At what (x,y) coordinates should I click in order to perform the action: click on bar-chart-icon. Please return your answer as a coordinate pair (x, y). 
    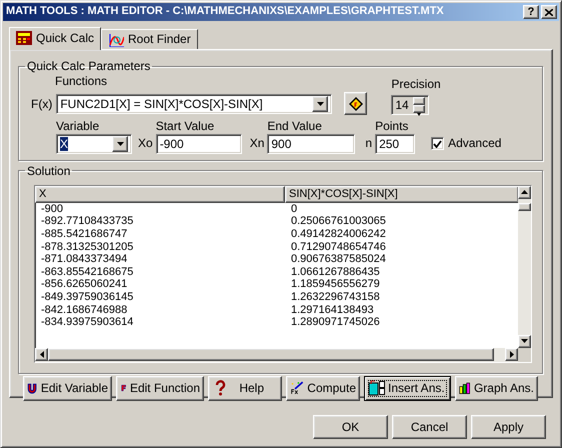
    Looking at the image, I should click on (465, 388).